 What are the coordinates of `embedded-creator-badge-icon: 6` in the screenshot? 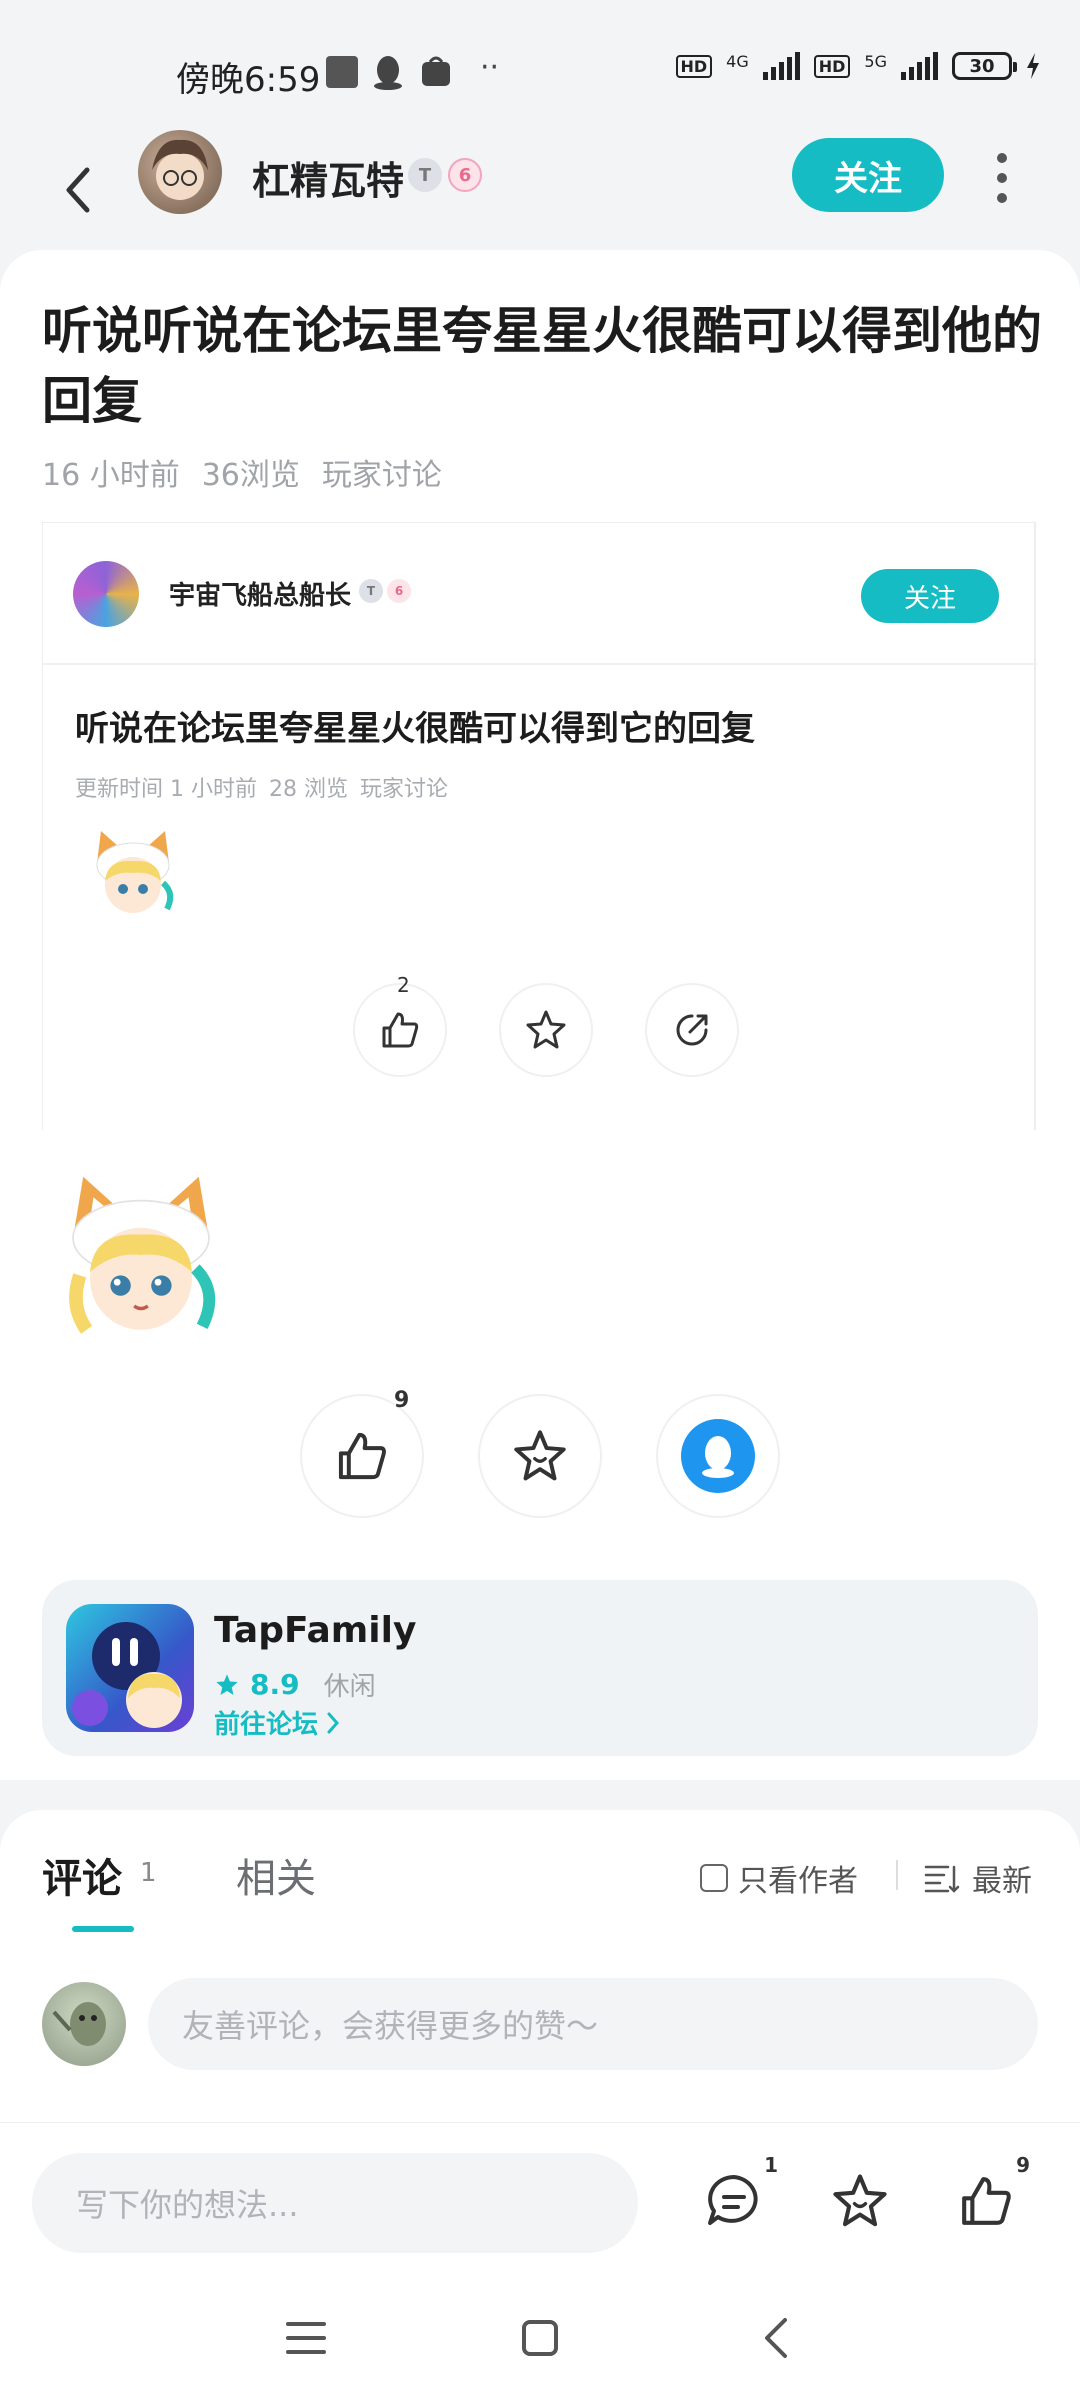 It's located at (399, 591).